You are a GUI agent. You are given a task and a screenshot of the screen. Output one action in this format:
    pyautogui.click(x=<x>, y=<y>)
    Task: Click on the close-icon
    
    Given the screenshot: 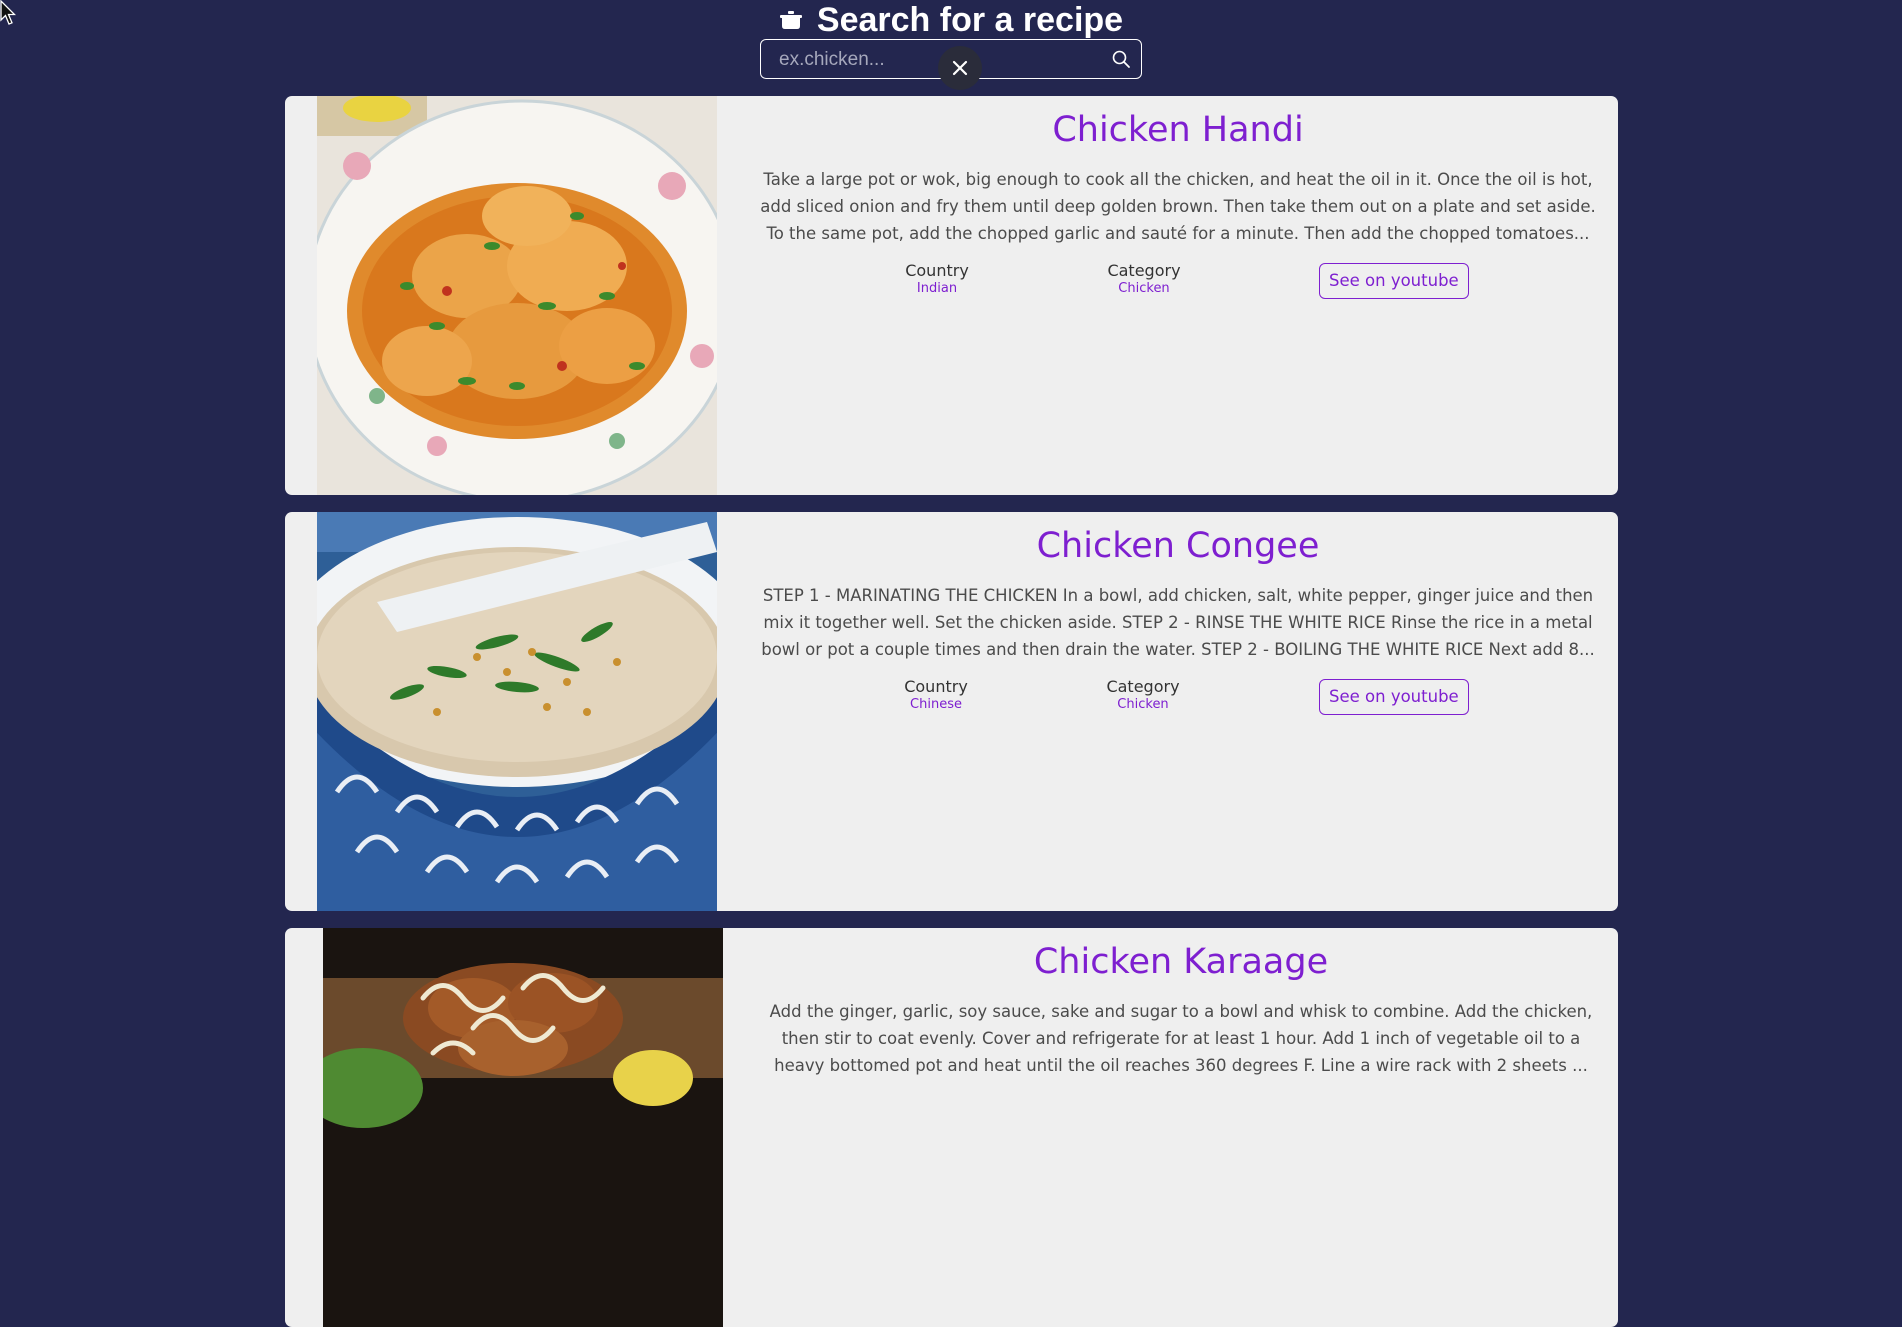 What is the action you would take?
    pyautogui.click(x=960, y=68)
    